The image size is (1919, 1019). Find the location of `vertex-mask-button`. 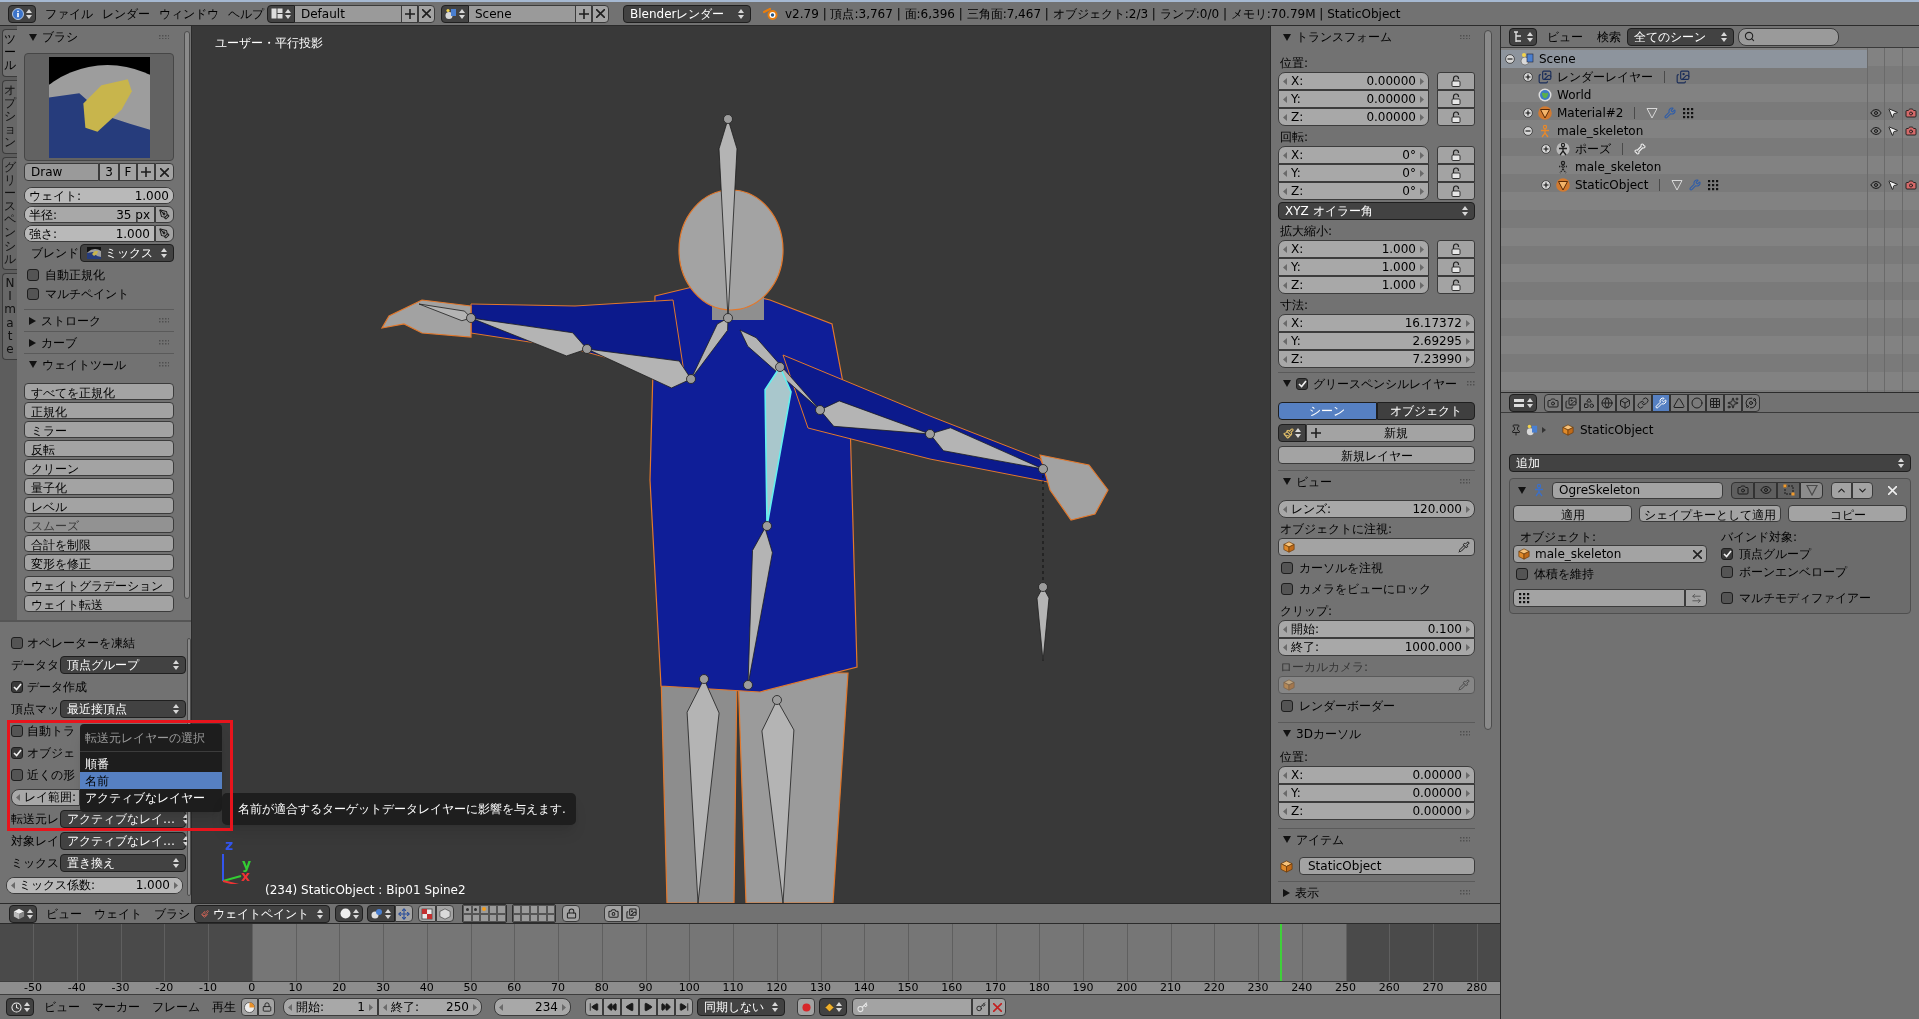

vertex-mask-button is located at coordinates (445, 913).